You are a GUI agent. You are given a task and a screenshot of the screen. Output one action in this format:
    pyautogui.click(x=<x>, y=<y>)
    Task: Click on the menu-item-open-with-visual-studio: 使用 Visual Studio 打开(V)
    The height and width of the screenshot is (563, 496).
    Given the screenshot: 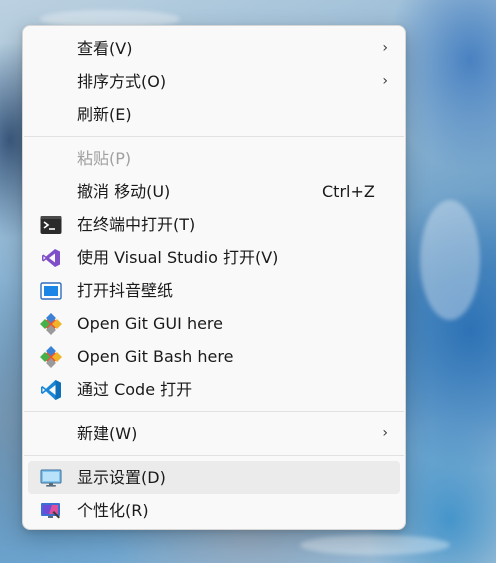 What is the action you would take?
    pyautogui.click(x=214, y=257)
    